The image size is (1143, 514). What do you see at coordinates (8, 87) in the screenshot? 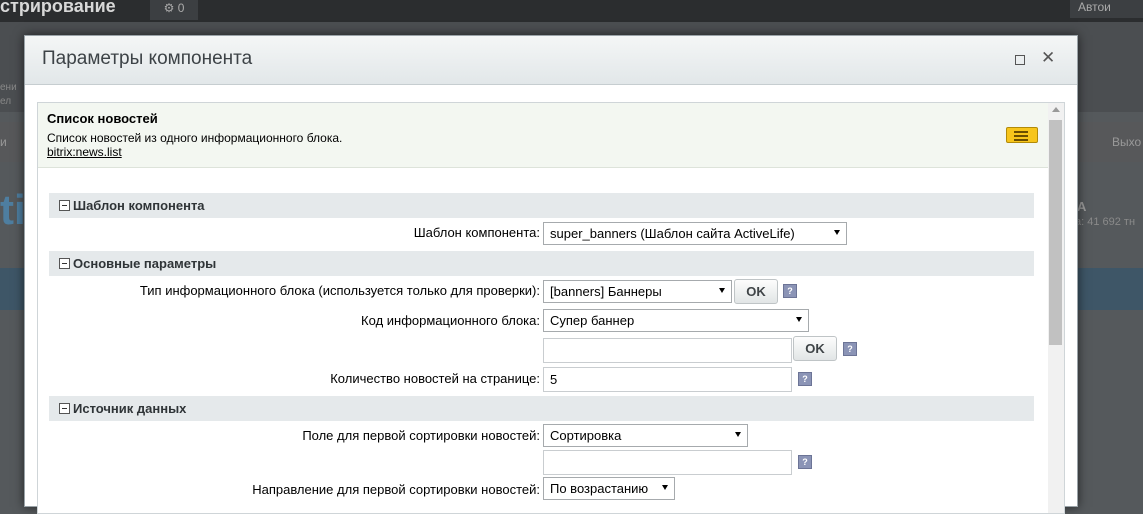
I see `toolbar-text: ени` at bounding box center [8, 87].